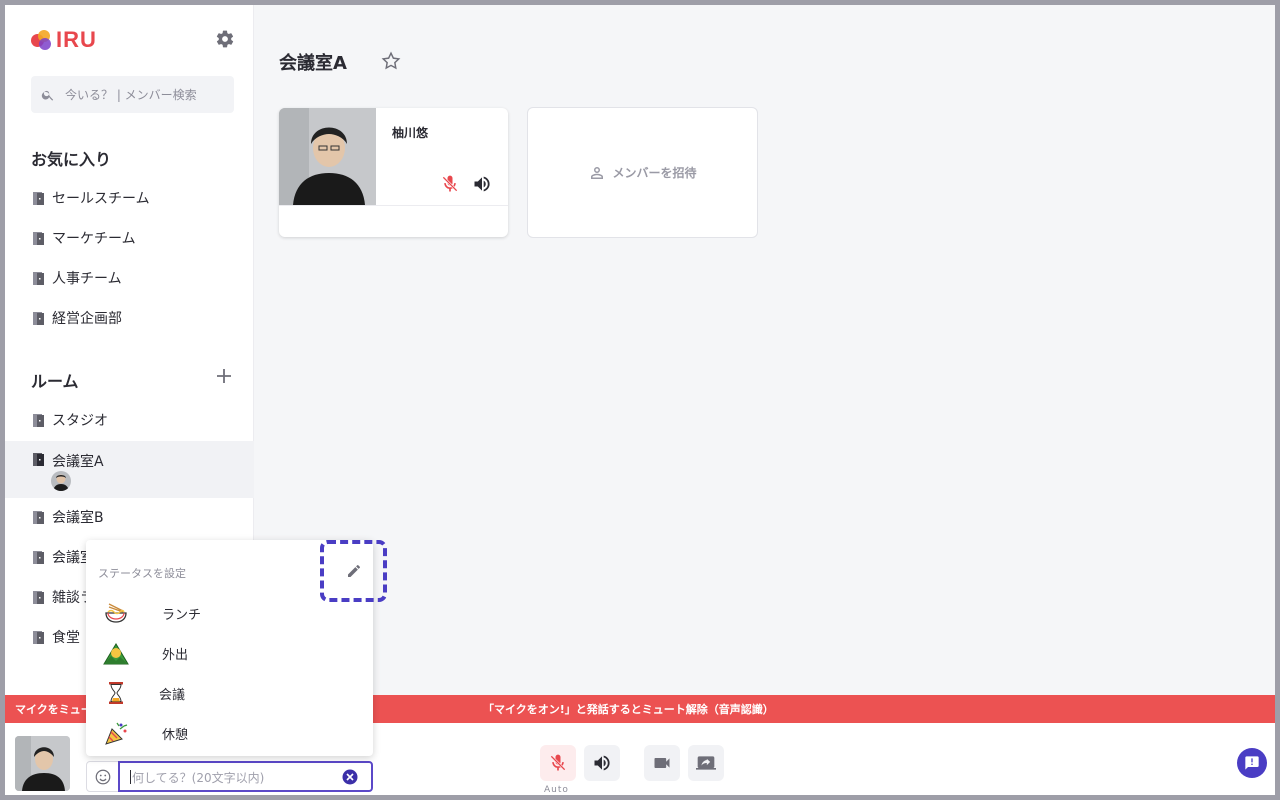  I want to click on emoji-picker-button, so click(102, 776).